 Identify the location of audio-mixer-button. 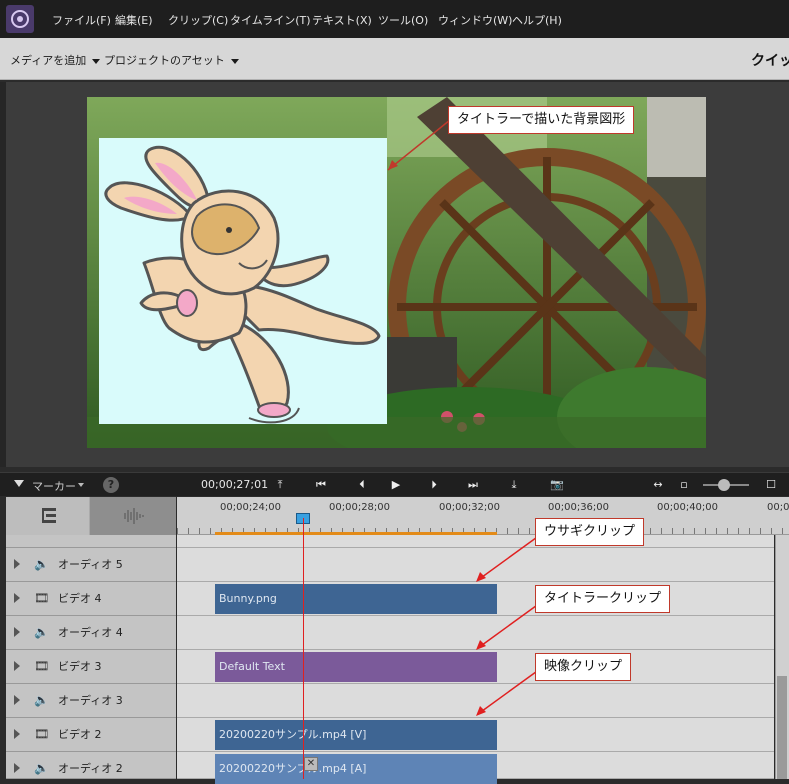
(133, 516).